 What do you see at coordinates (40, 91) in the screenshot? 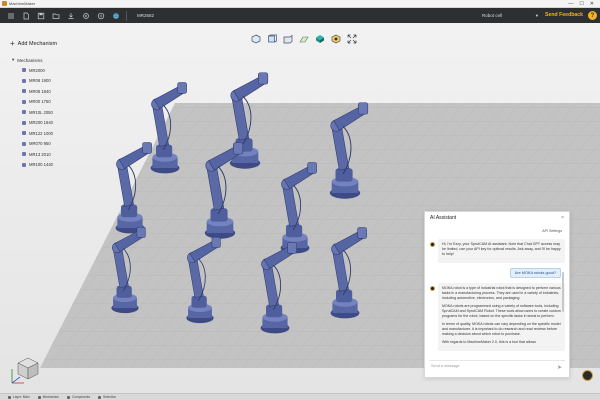
I see `mechanism-name: MR08 1840` at bounding box center [40, 91].